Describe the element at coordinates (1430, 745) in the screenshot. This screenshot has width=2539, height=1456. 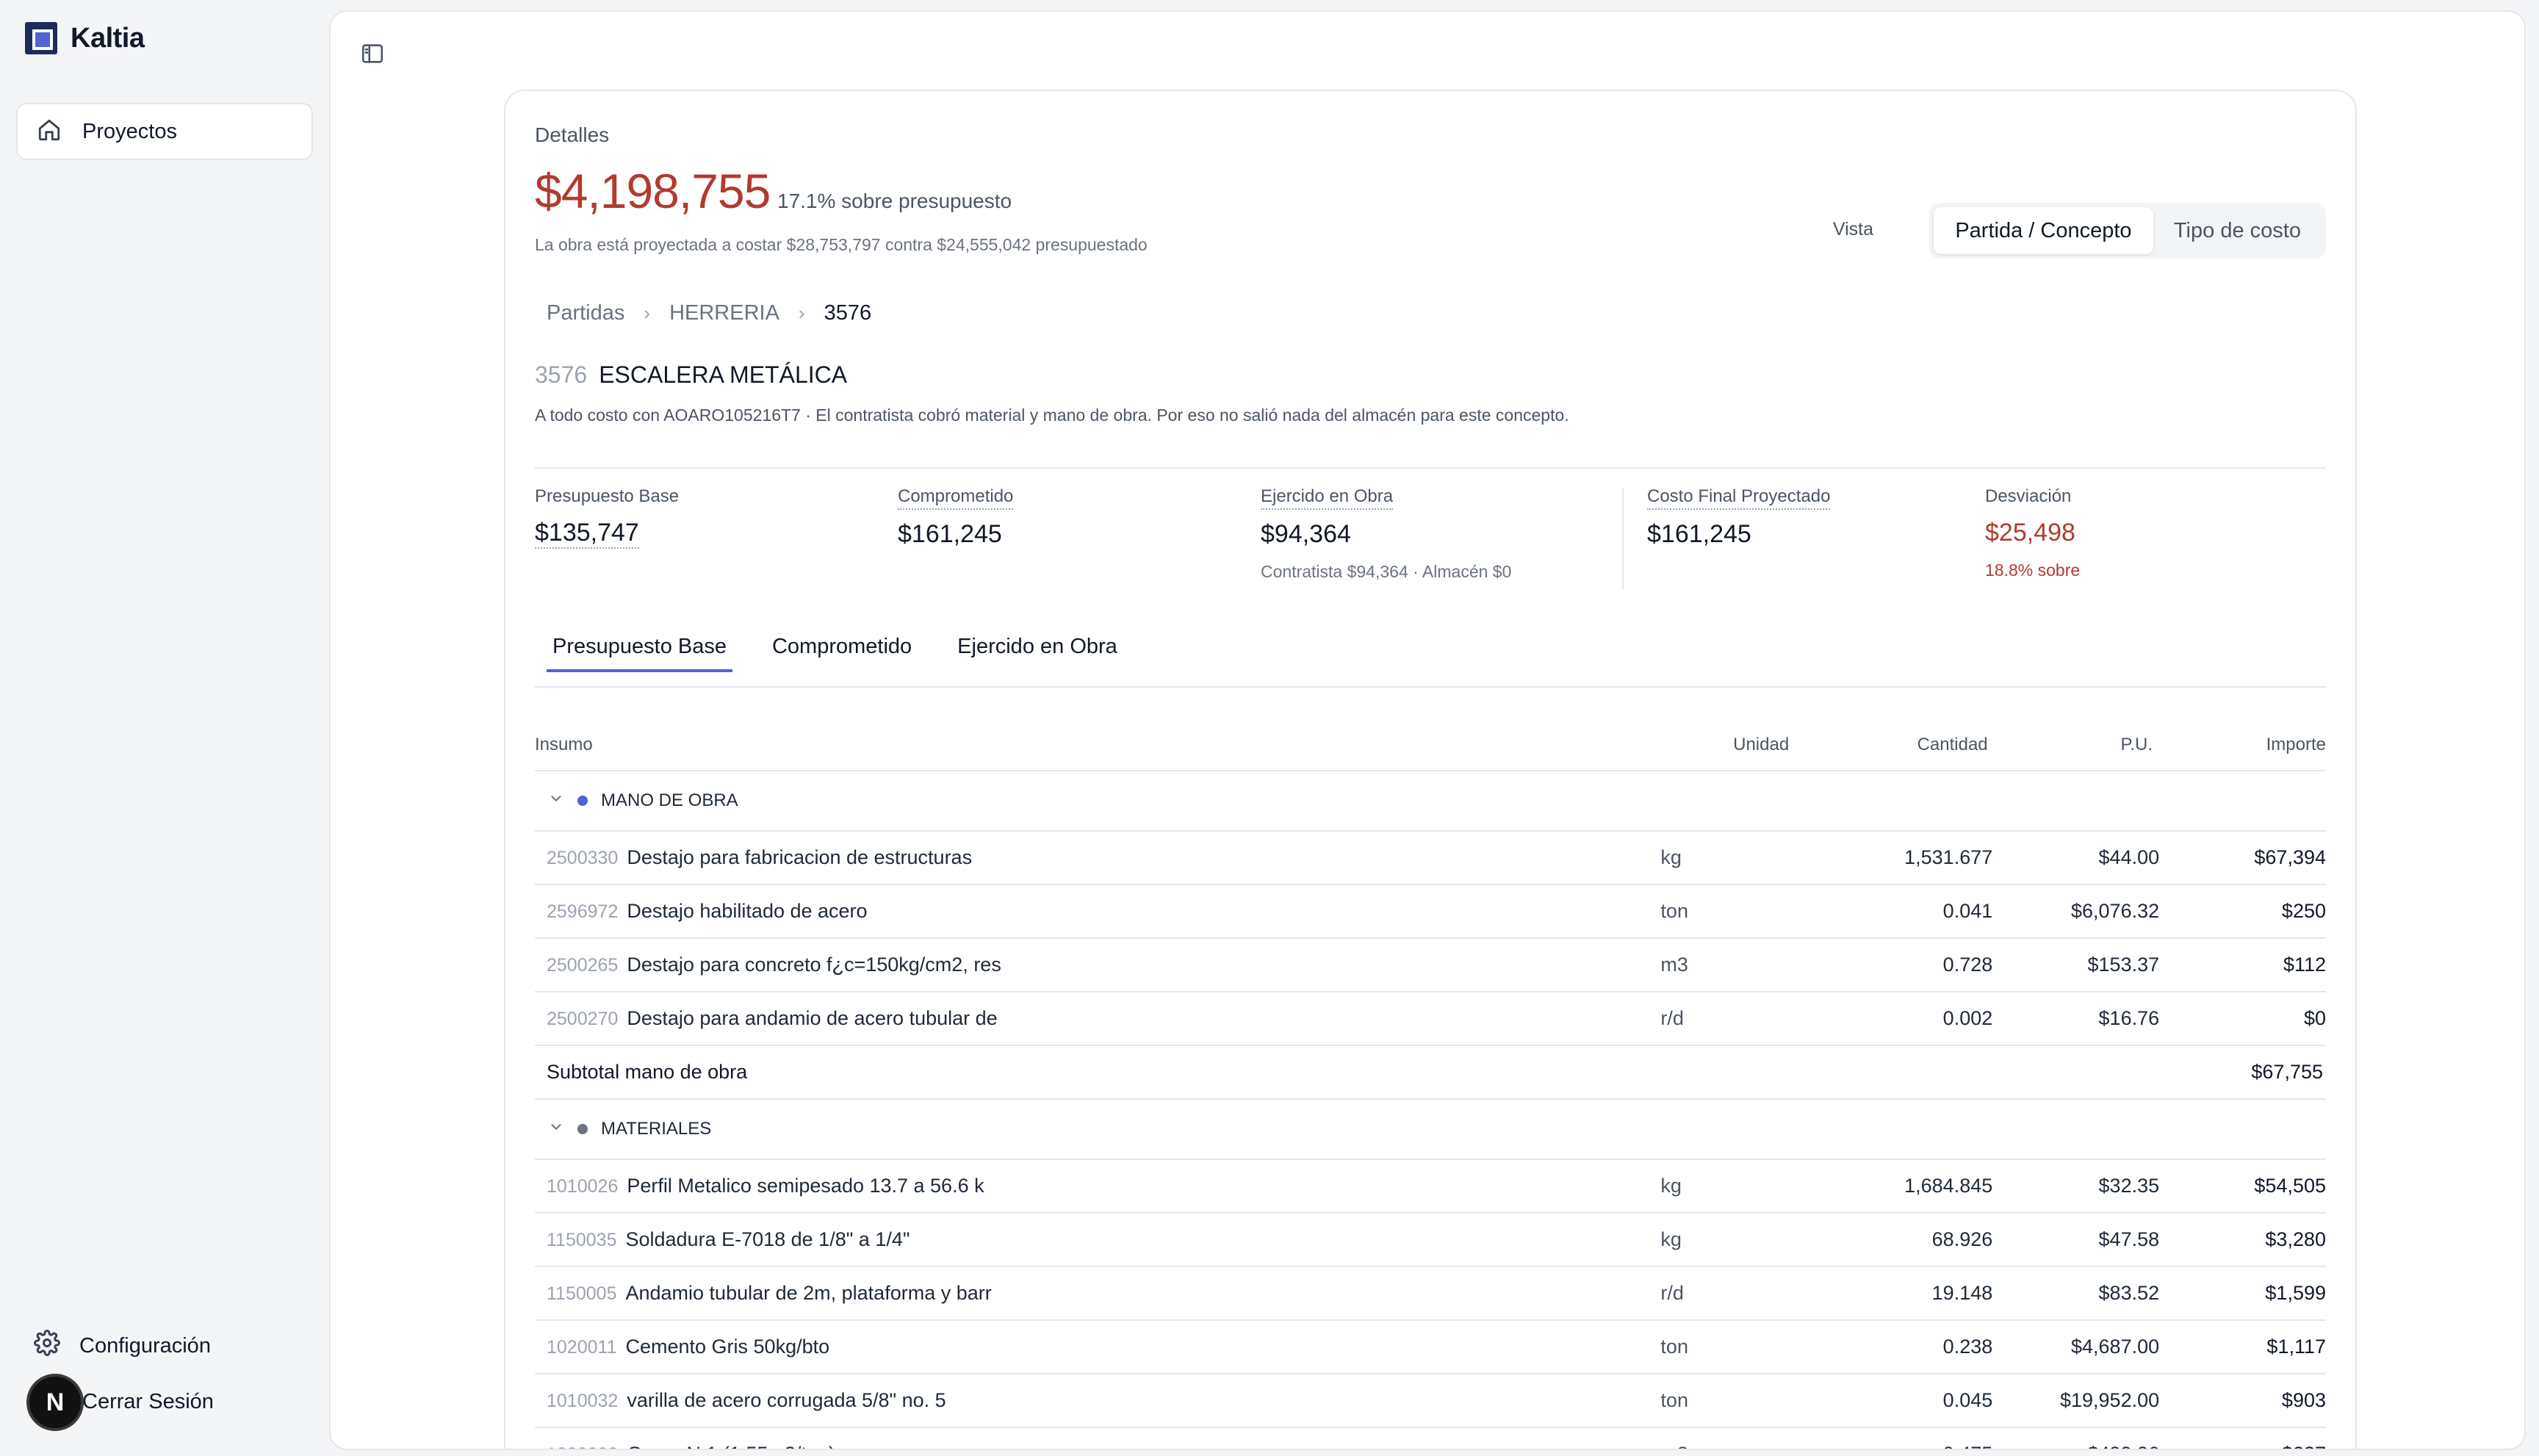
I see `table-header: Insumo Unidad Cantidad P.U. Importe` at that location.